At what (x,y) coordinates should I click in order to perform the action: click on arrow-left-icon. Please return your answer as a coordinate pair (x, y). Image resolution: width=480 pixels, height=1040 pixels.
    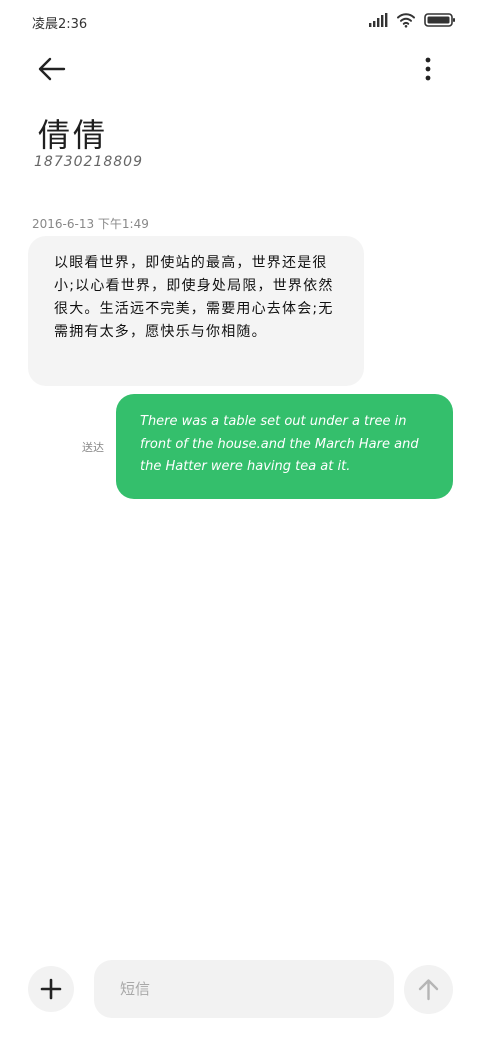
    Looking at the image, I should click on (52, 69).